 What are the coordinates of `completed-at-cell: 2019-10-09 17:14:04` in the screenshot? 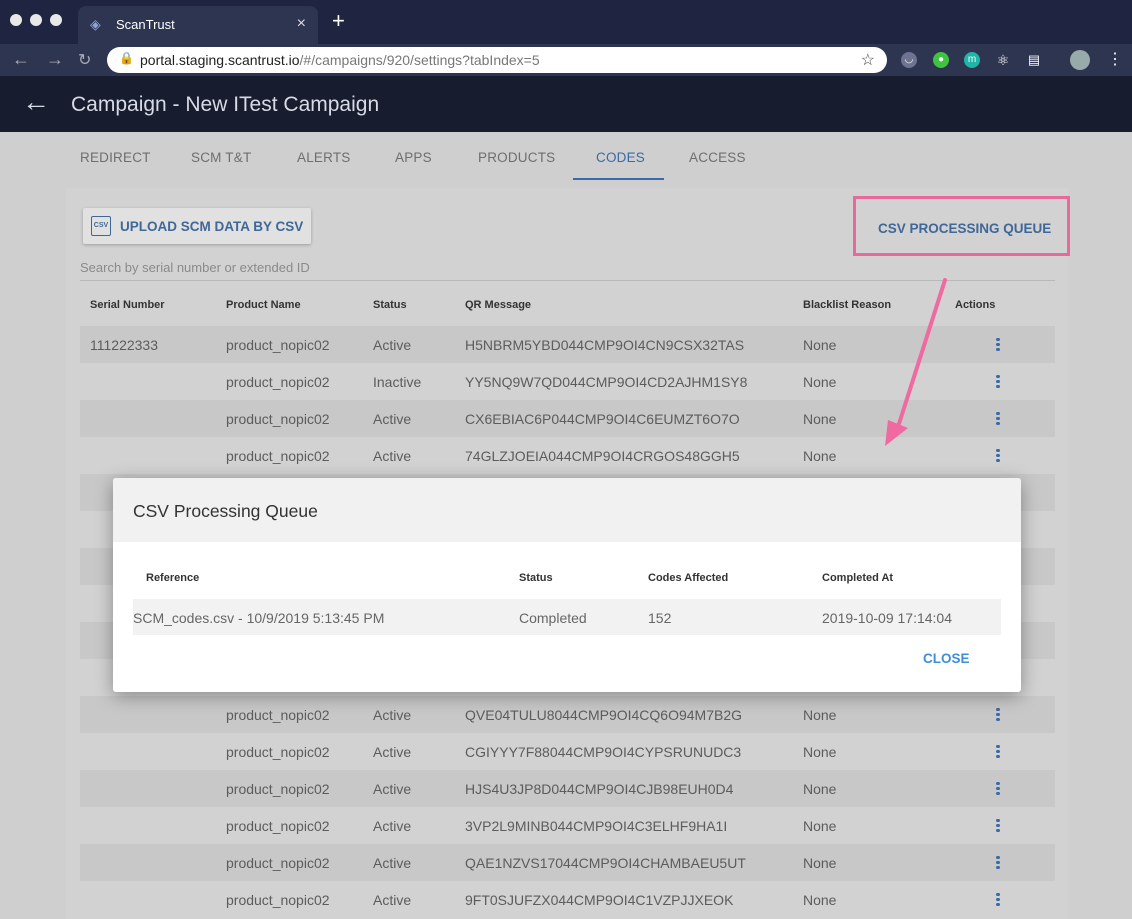 It's located at (887, 618).